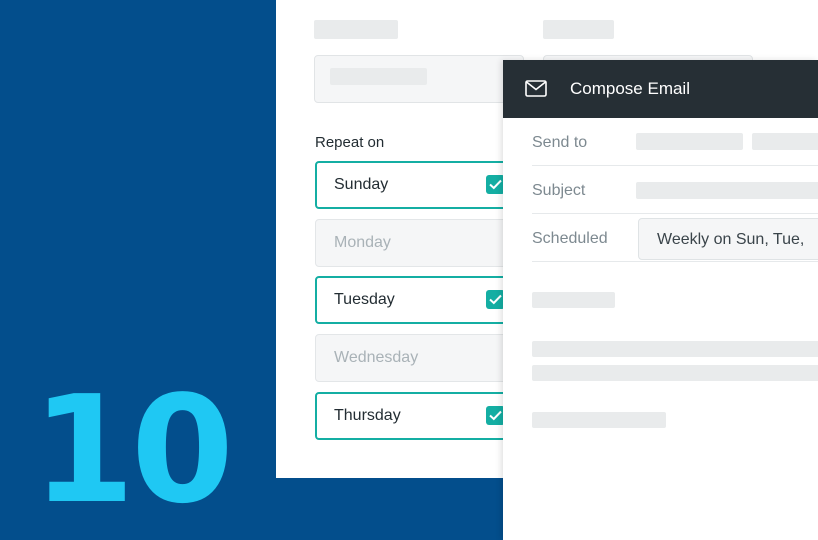 This screenshot has width=818, height=540. What do you see at coordinates (560, 142) in the screenshot?
I see `send-to-label: Send to` at bounding box center [560, 142].